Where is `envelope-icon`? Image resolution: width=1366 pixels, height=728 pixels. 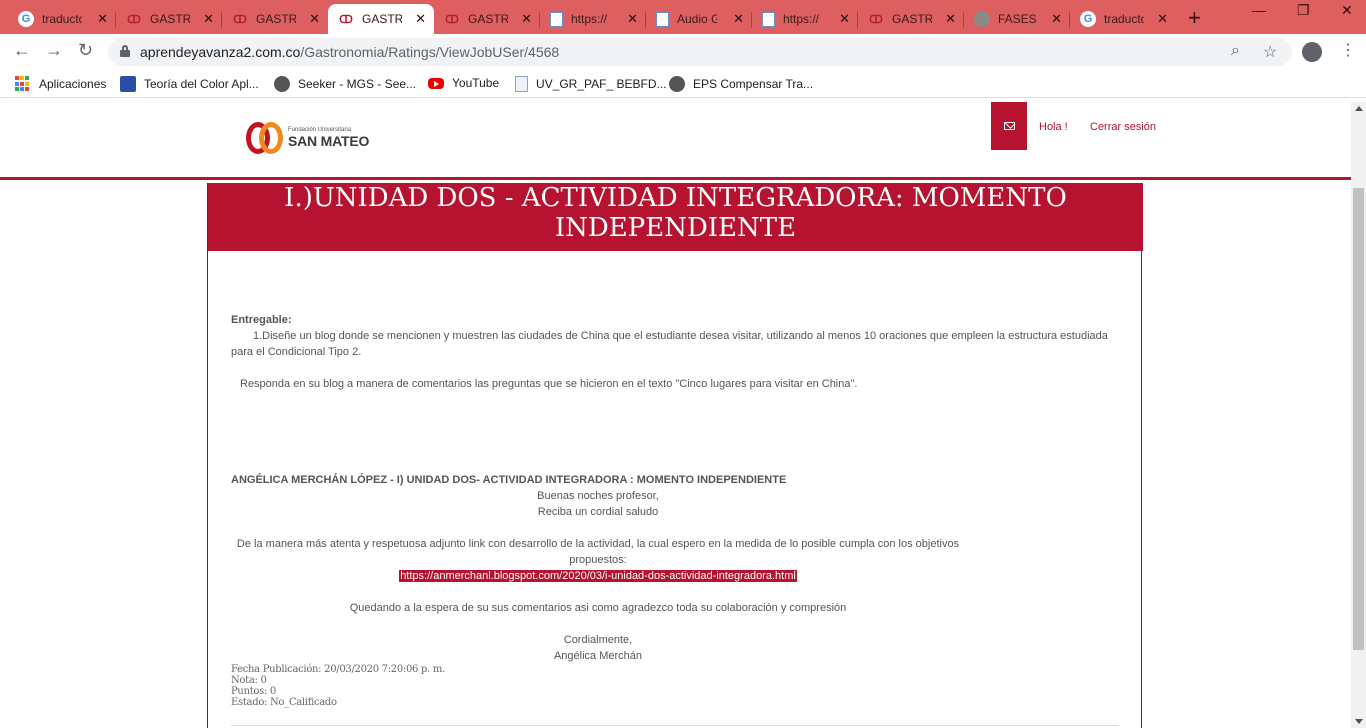
envelope-icon is located at coordinates (1009, 126).